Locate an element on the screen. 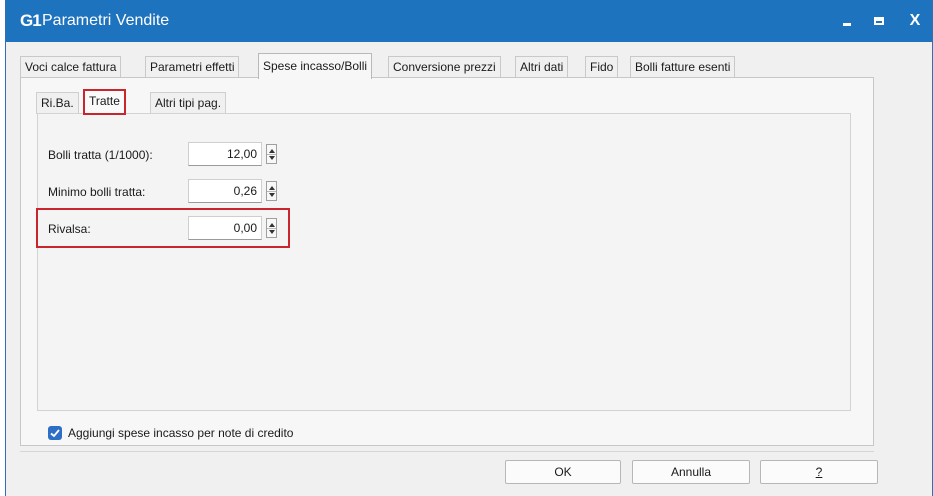 This screenshot has width=933, height=496. subtab-riba: Ri.Ba. is located at coordinates (57, 103).